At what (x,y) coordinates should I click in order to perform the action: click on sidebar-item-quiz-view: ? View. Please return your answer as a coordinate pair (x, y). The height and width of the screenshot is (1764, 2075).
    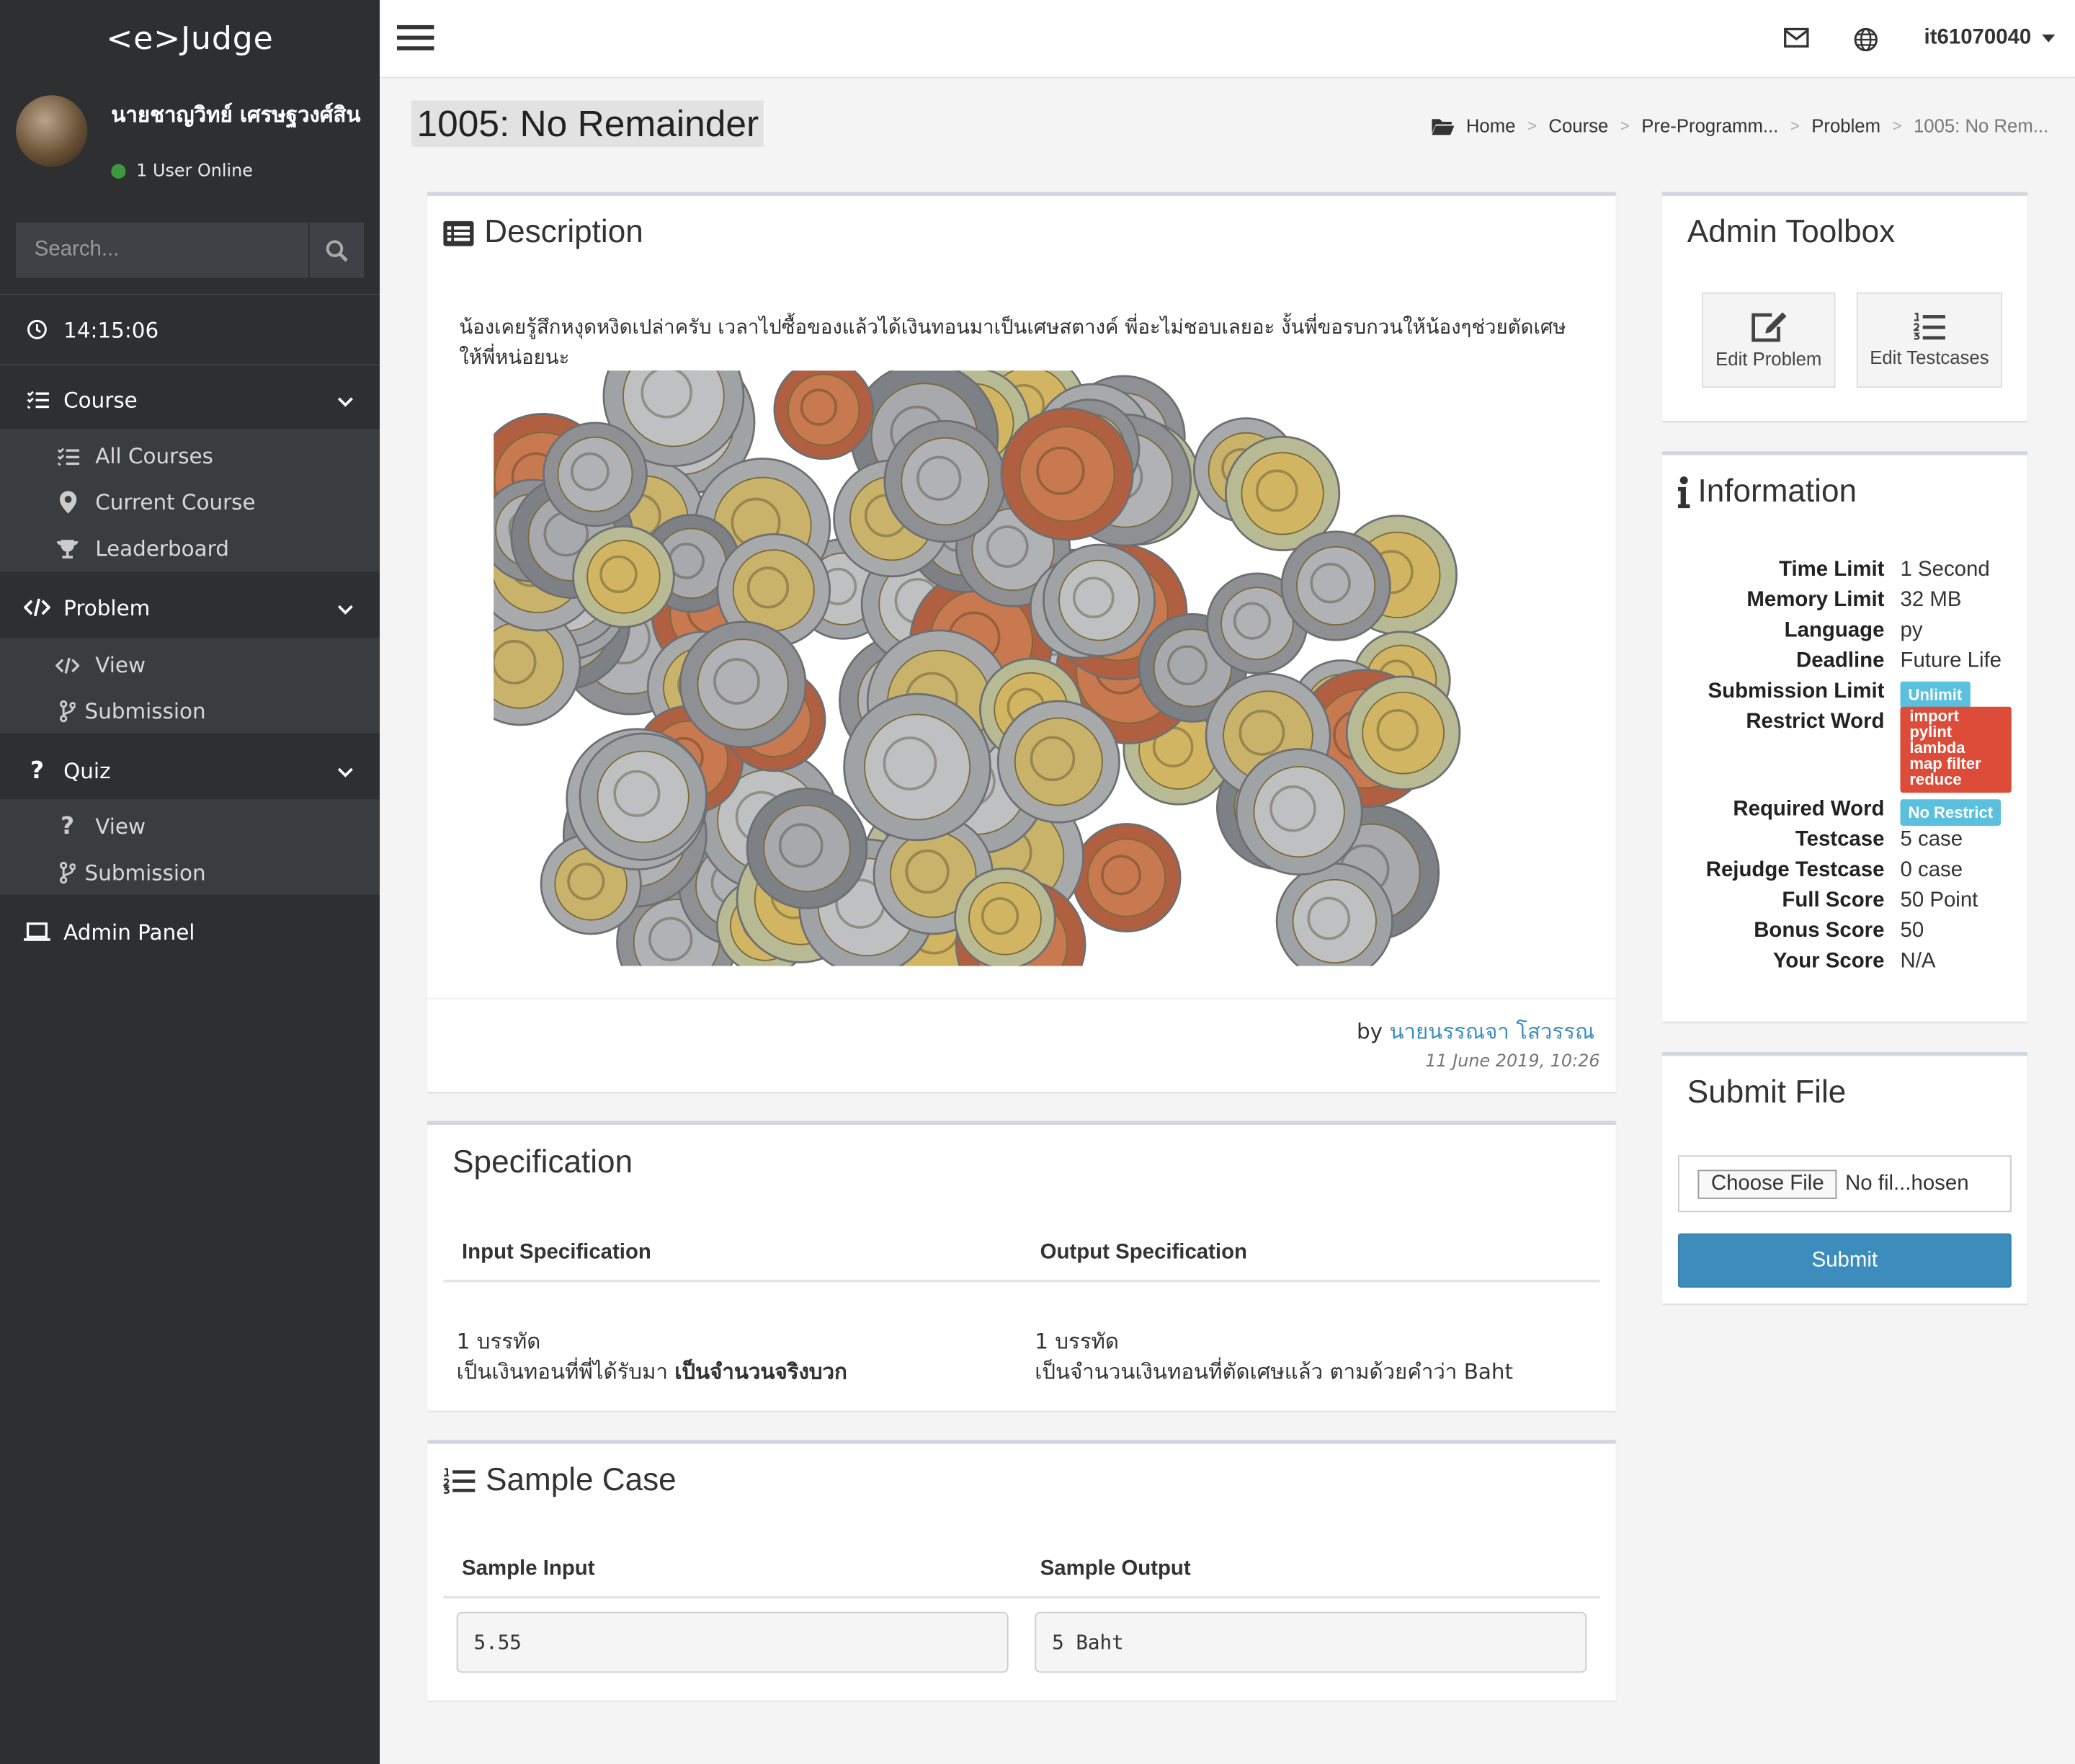
    Looking at the image, I should click on (190, 826).